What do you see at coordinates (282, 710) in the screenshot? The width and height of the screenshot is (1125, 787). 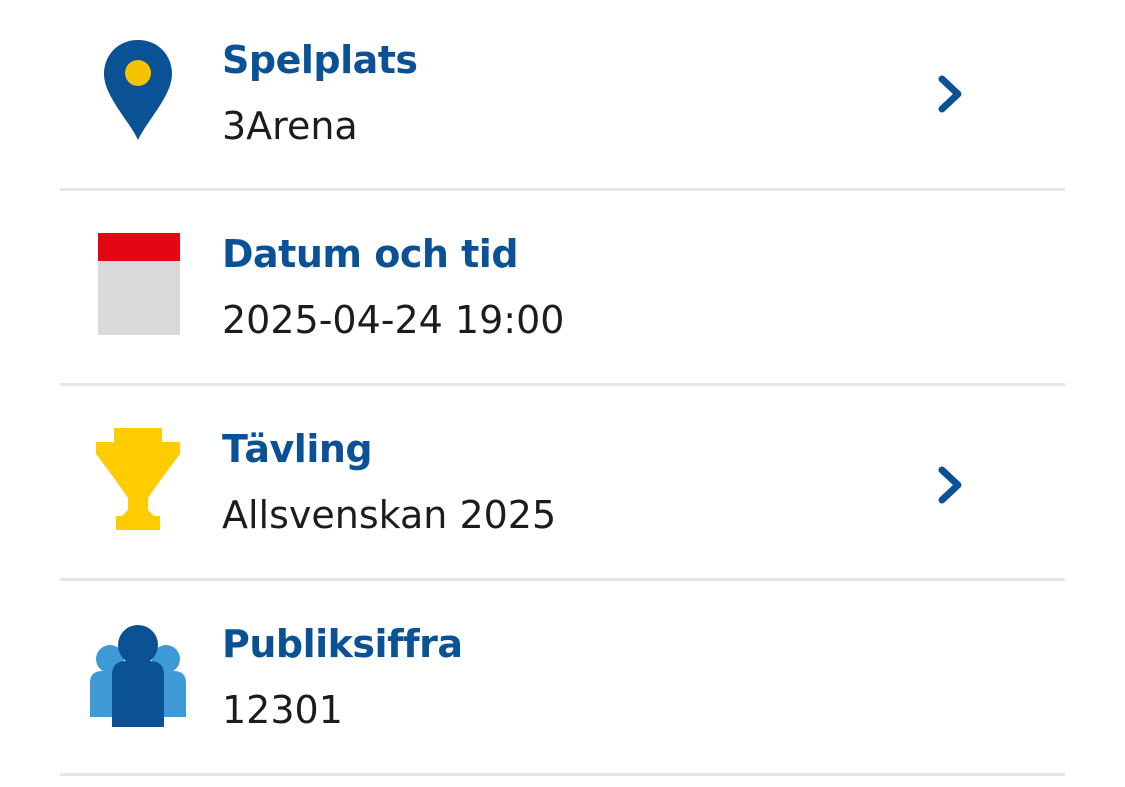 I see `attendance-value: 12301` at bounding box center [282, 710].